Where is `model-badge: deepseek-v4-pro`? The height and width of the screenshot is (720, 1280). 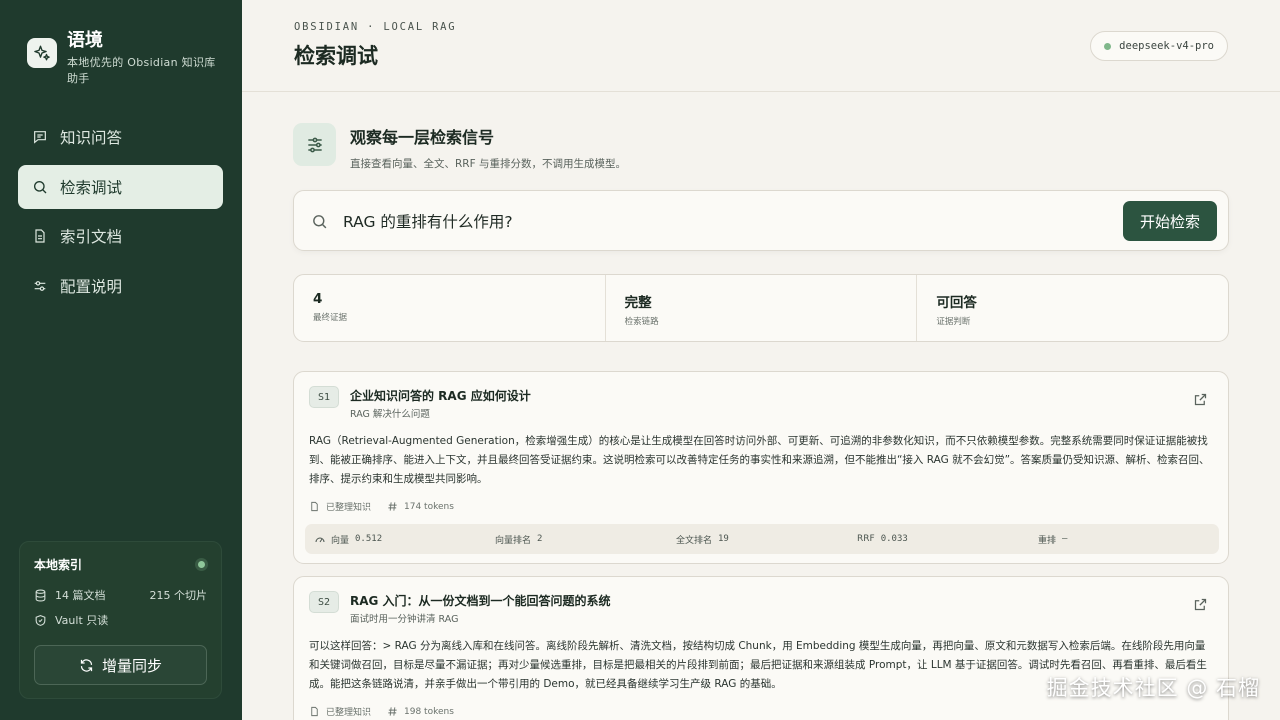
model-badge: deepseek-v4-pro is located at coordinates (1159, 46).